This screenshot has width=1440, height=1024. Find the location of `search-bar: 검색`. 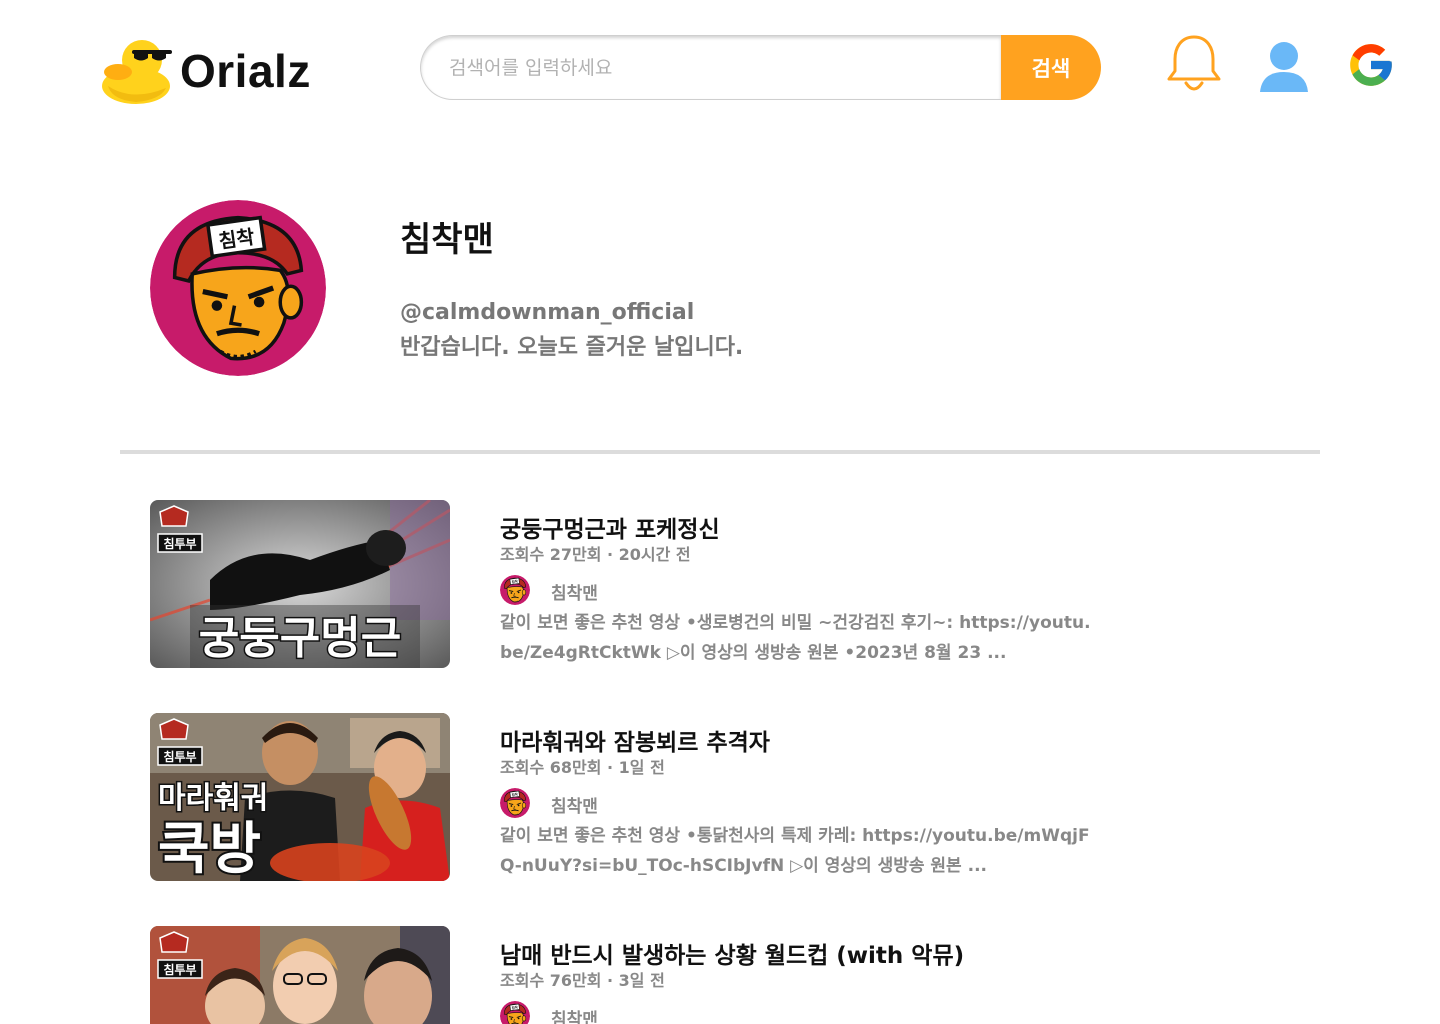

search-bar: 검색 is located at coordinates (760, 67).